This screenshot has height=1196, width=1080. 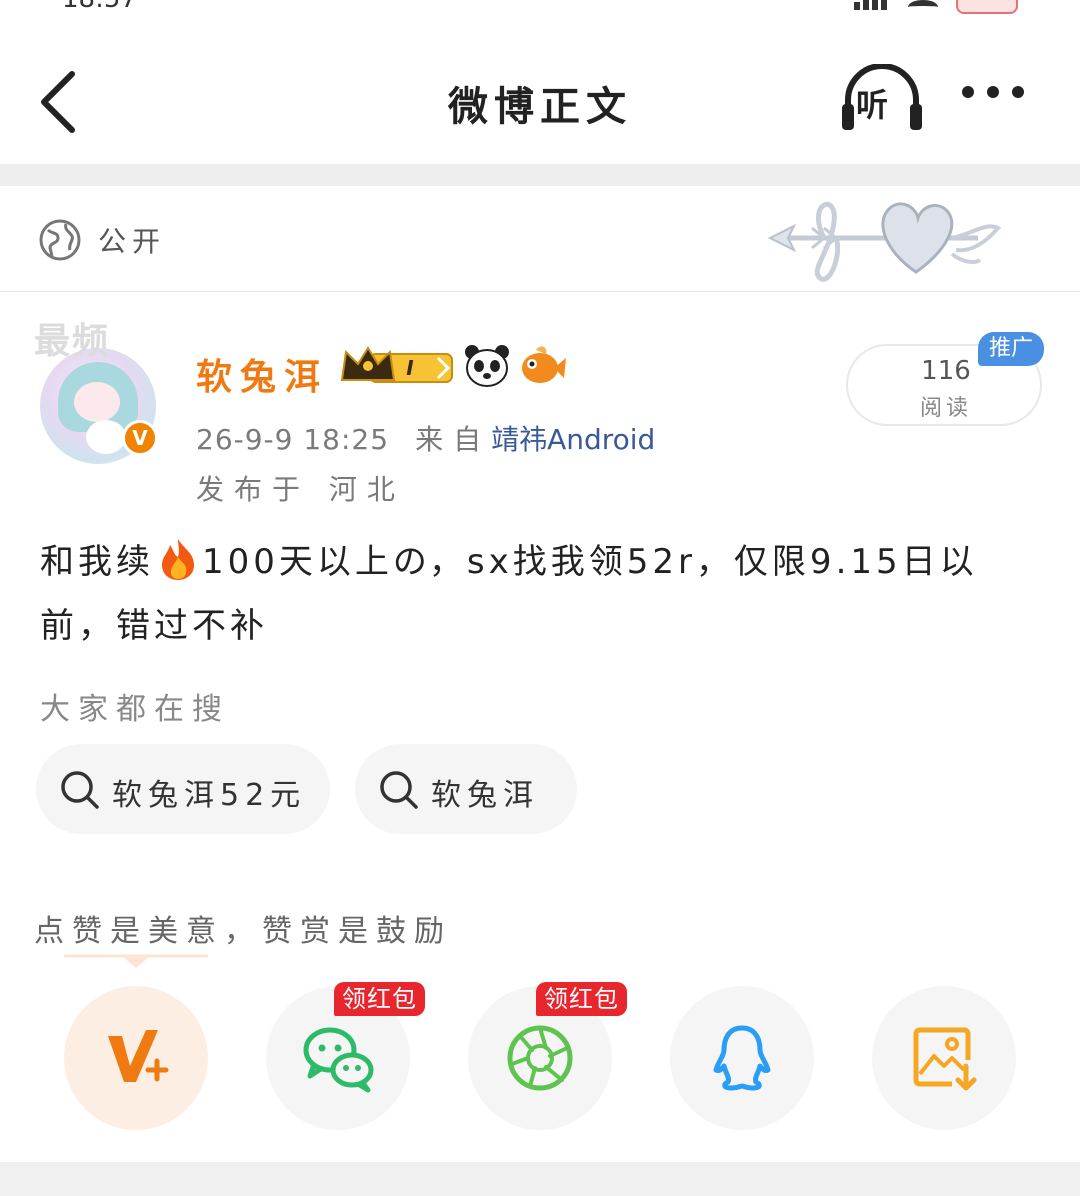 What do you see at coordinates (410, 368) in the screenshot?
I see `vip-level-text: I` at bounding box center [410, 368].